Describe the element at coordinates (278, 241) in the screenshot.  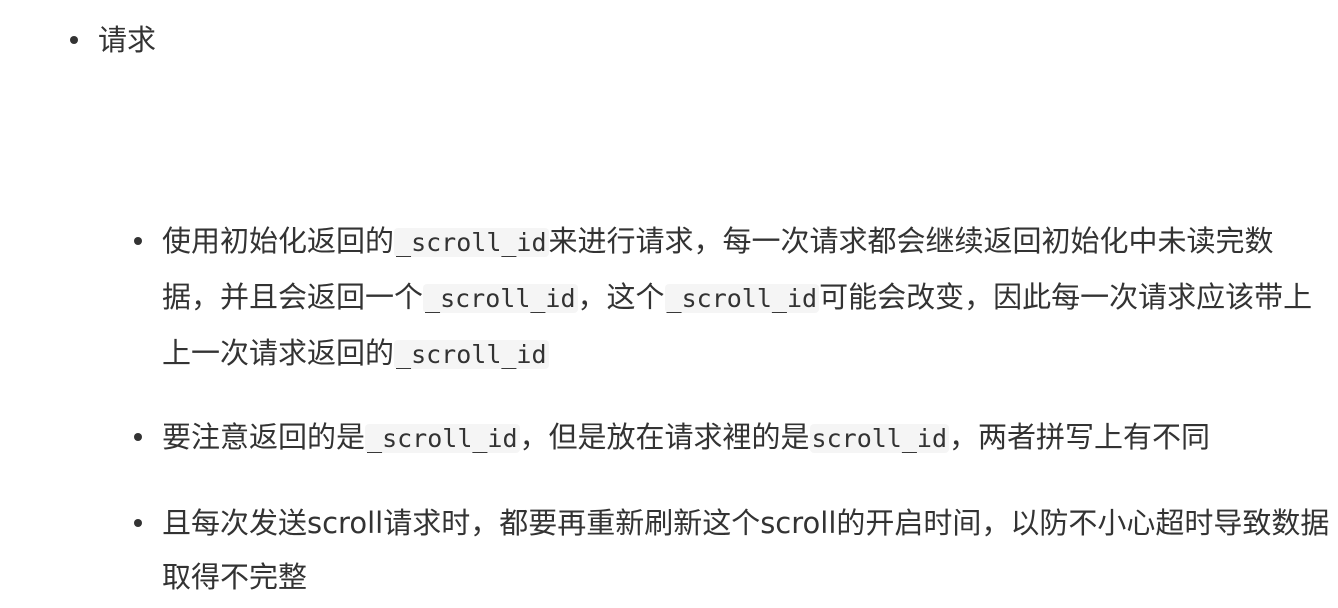
I see `list-item-text: 使用初始化返回的` at that location.